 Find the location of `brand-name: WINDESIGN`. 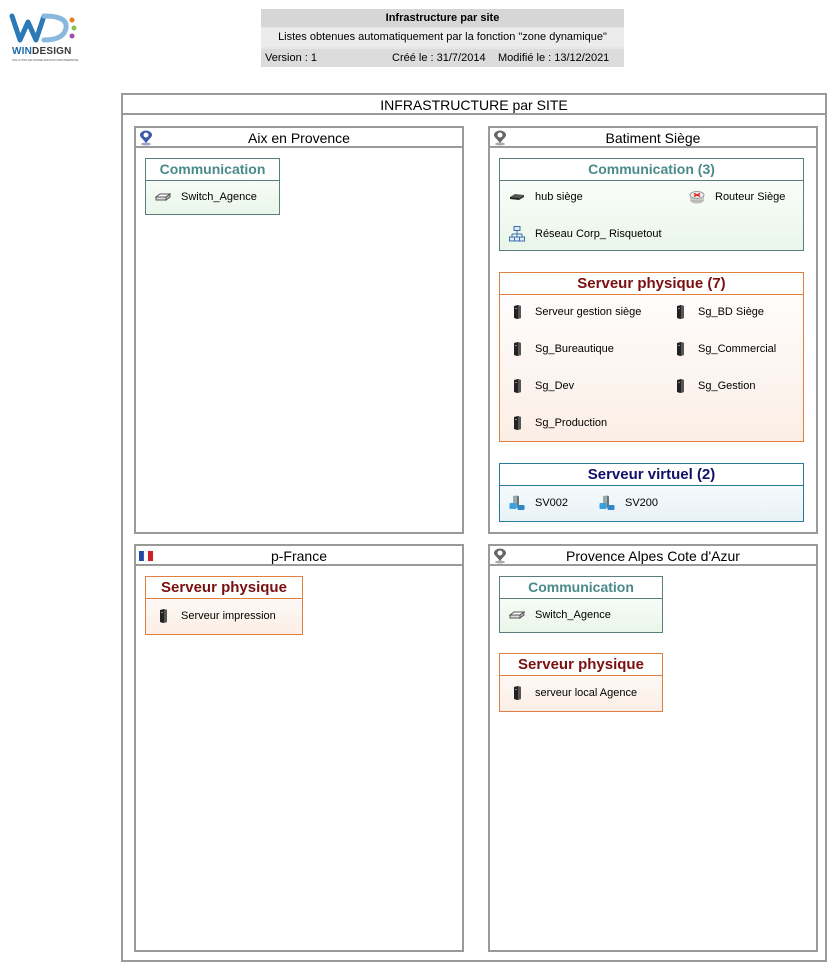

brand-name: WINDESIGN is located at coordinates (42, 51).